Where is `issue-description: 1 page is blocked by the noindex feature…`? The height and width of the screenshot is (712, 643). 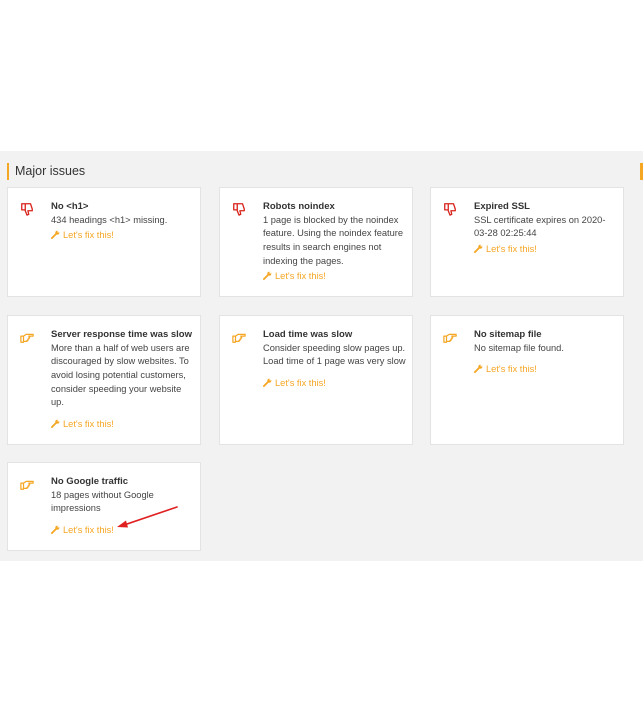 issue-description: 1 page is blocked by the noindex feature… is located at coordinates (333, 240).